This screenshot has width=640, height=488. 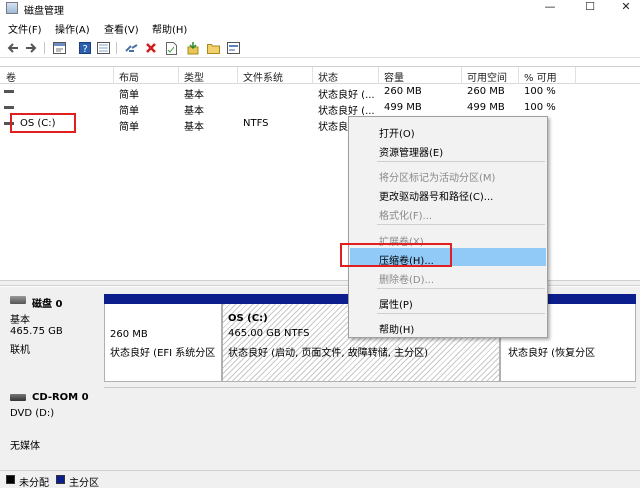 What do you see at coordinates (550, 8) in the screenshot?
I see `minimize-button: —` at bounding box center [550, 8].